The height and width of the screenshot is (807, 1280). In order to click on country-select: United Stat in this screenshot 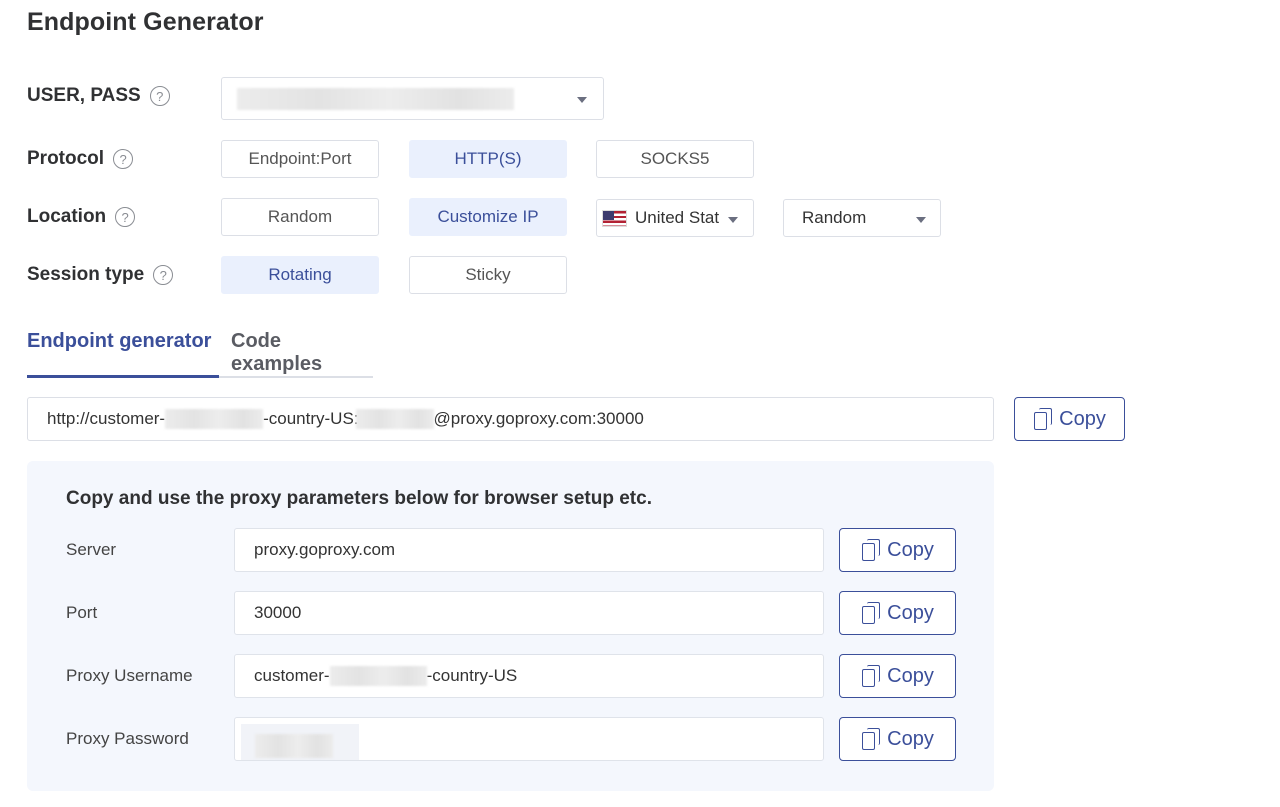, I will do `click(675, 218)`.